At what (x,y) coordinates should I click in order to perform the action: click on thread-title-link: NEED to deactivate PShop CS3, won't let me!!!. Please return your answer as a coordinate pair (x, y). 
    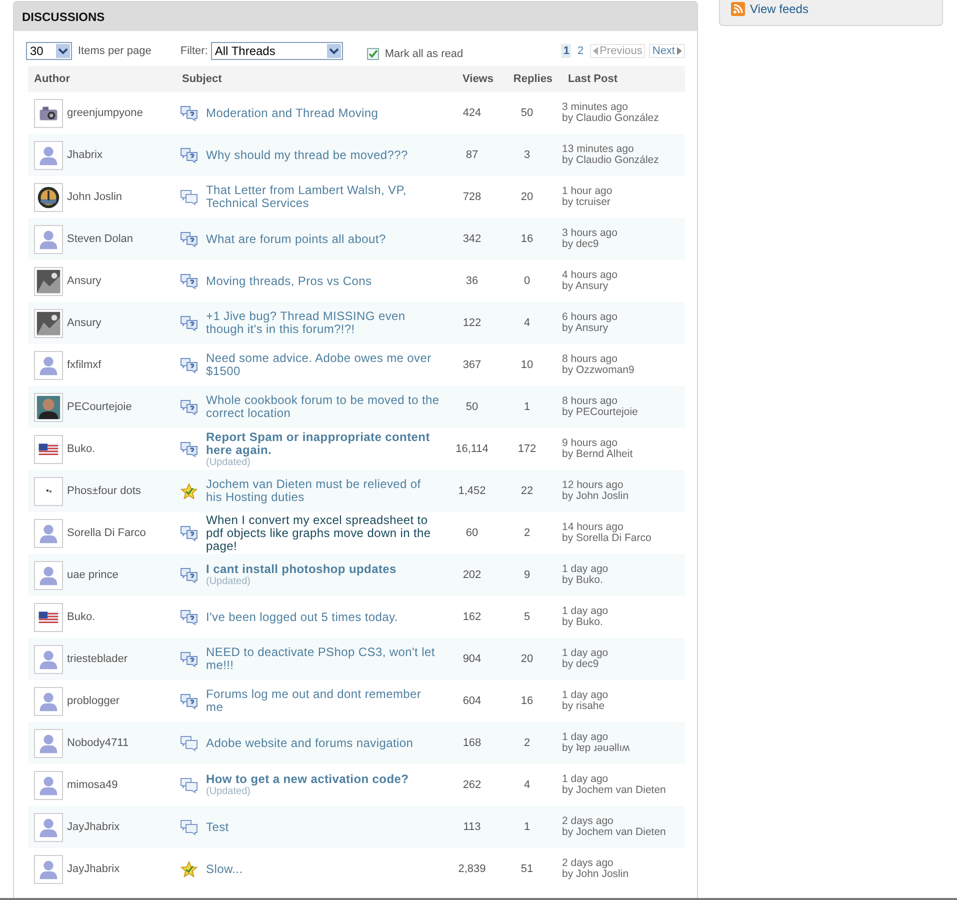
    Looking at the image, I should click on (323, 659).